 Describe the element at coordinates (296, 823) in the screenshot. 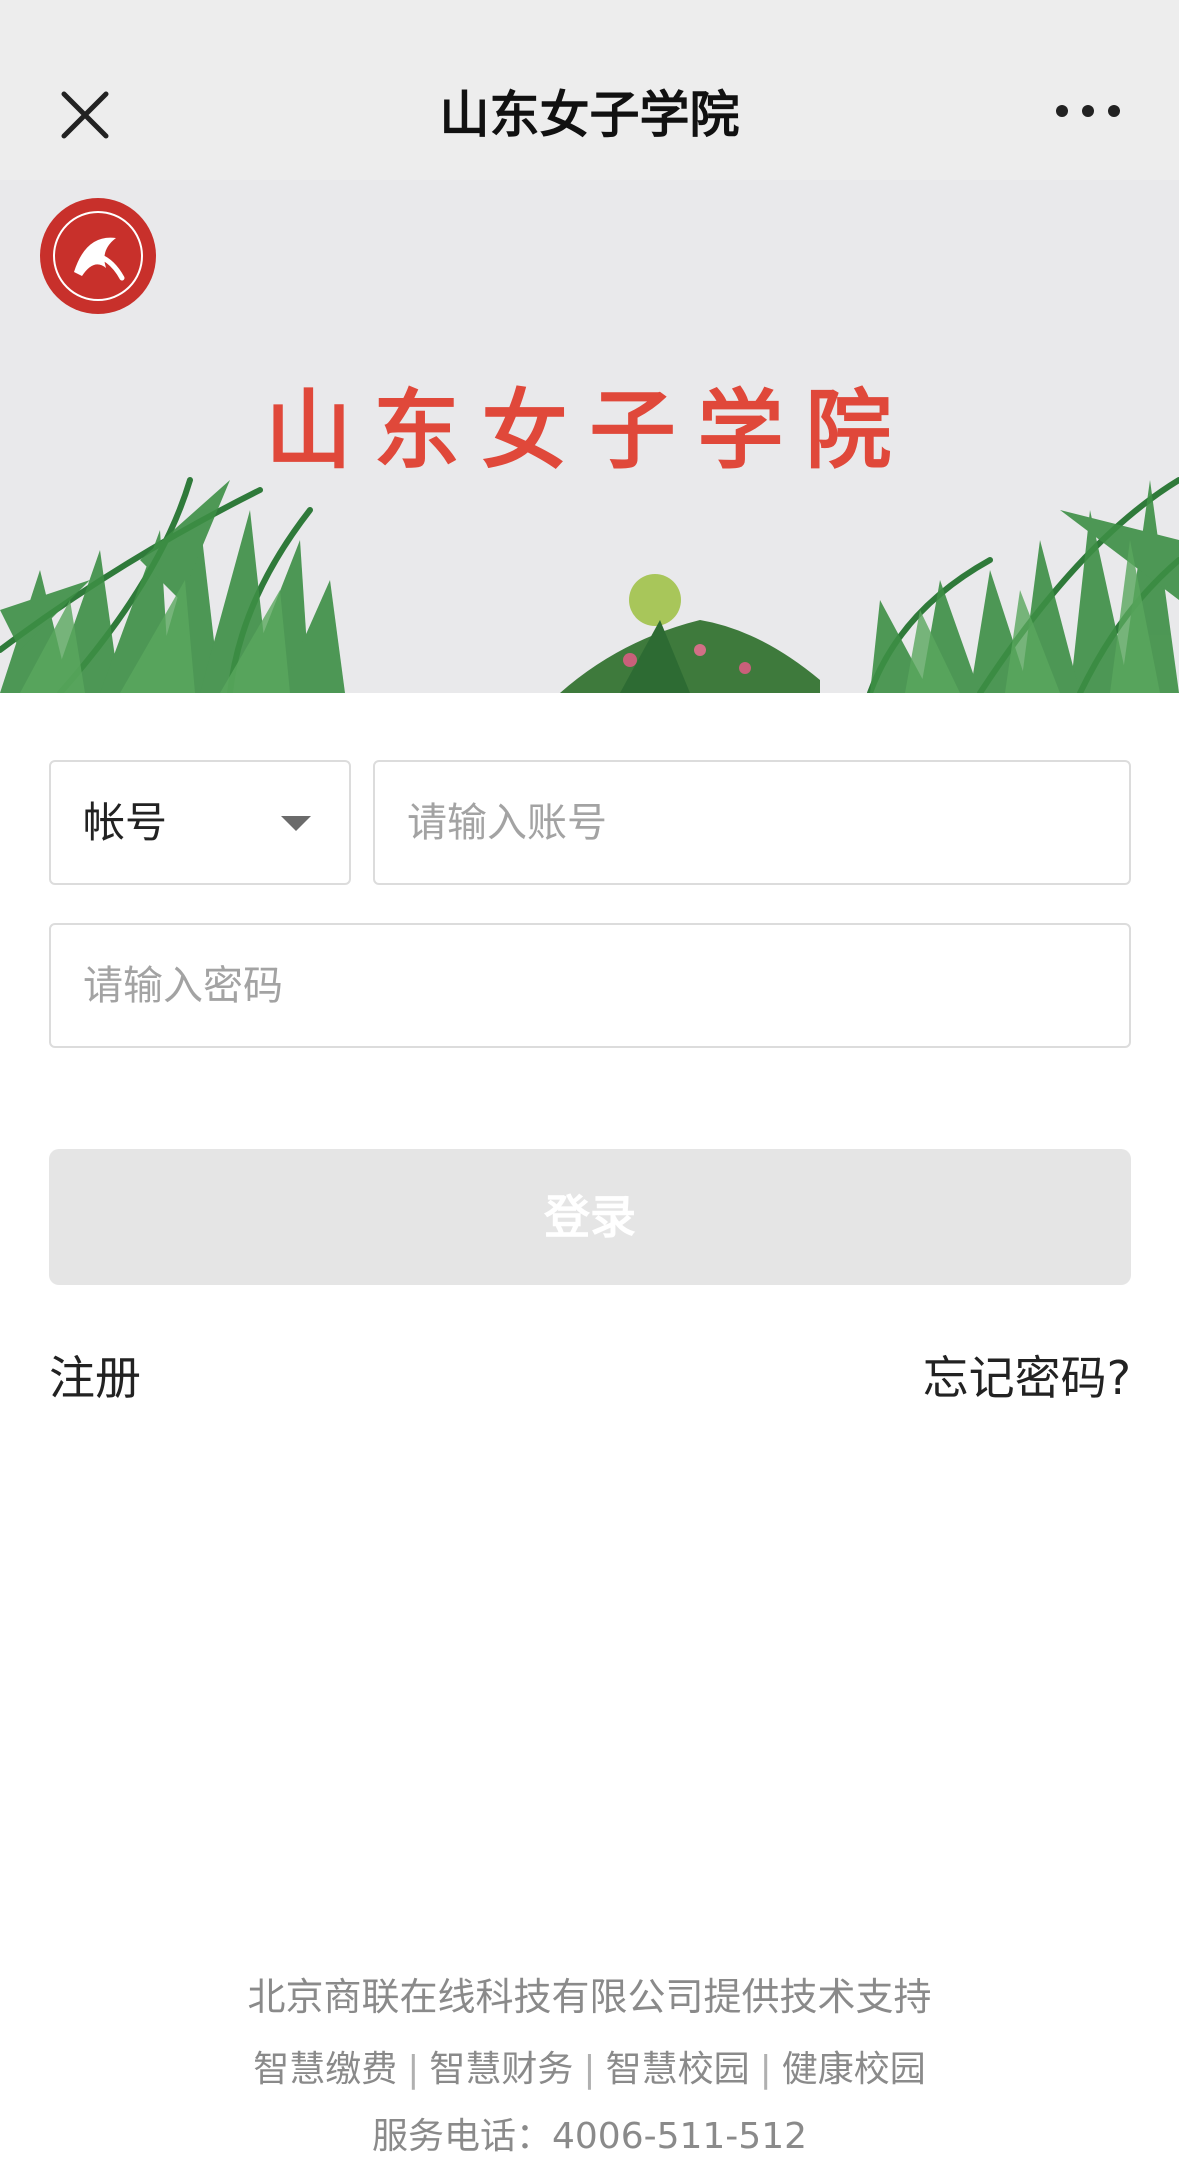

I see `caret-down-icon` at that location.